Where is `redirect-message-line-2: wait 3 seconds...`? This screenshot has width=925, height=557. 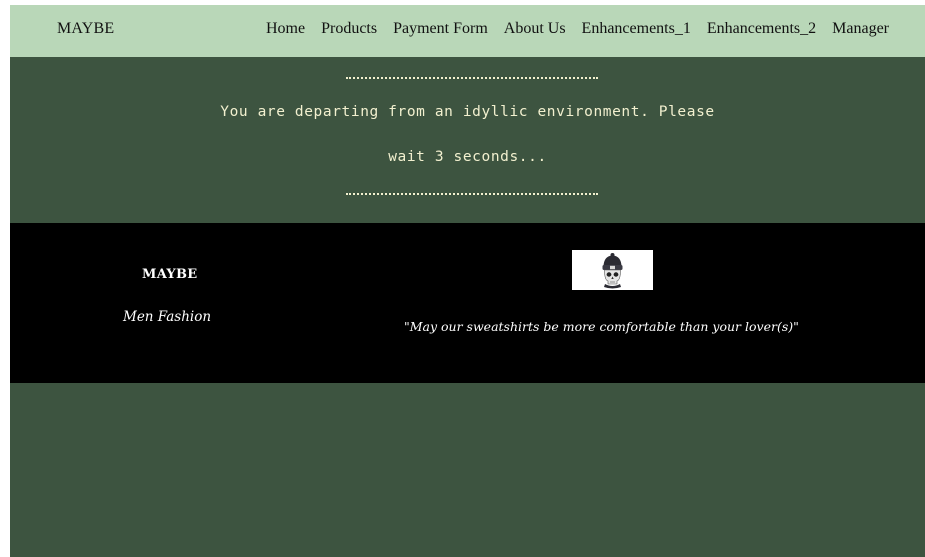
redirect-message-line-2: wait 3 seconds... is located at coordinates (467, 157).